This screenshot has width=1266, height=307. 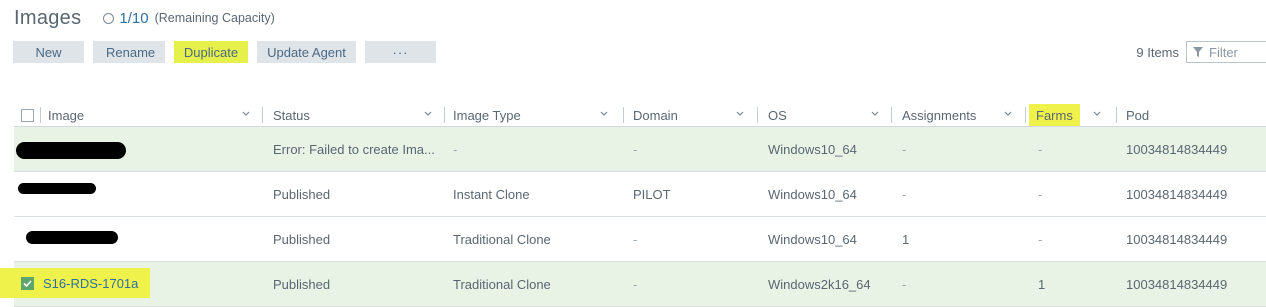 What do you see at coordinates (1042, 284) in the screenshot?
I see `farms-cell: 1` at bounding box center [1042, 284].